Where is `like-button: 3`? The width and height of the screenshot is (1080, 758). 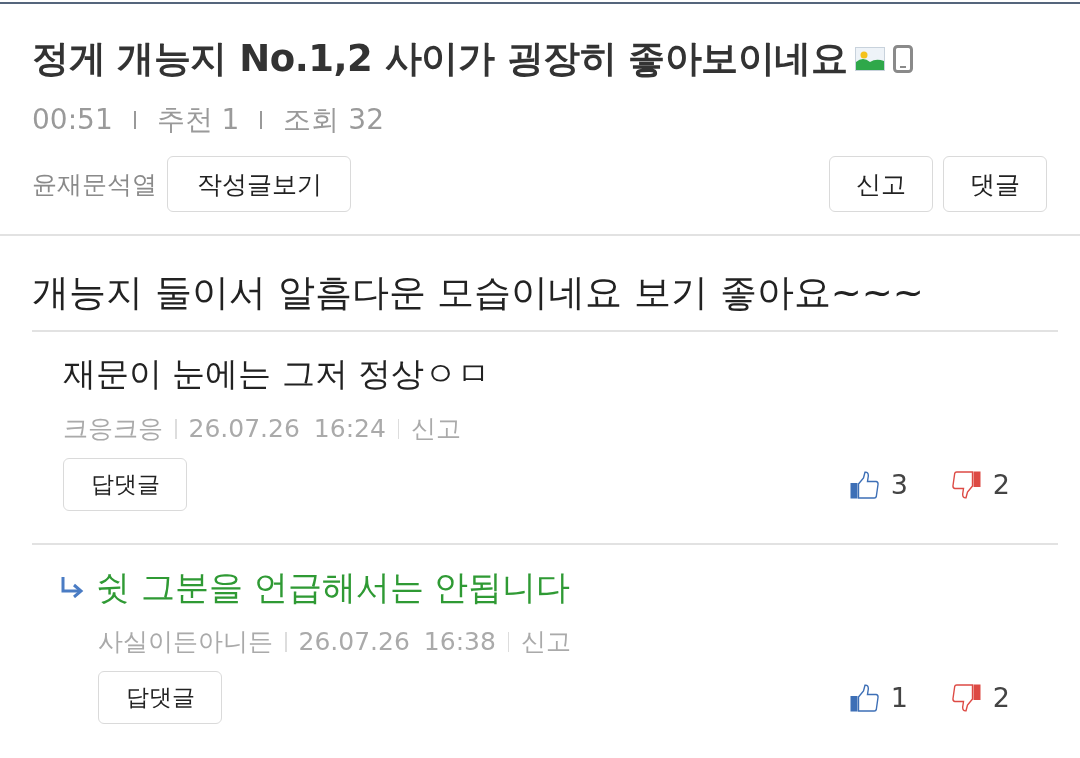 like-button: 3 is located at coordinates (878, 484).